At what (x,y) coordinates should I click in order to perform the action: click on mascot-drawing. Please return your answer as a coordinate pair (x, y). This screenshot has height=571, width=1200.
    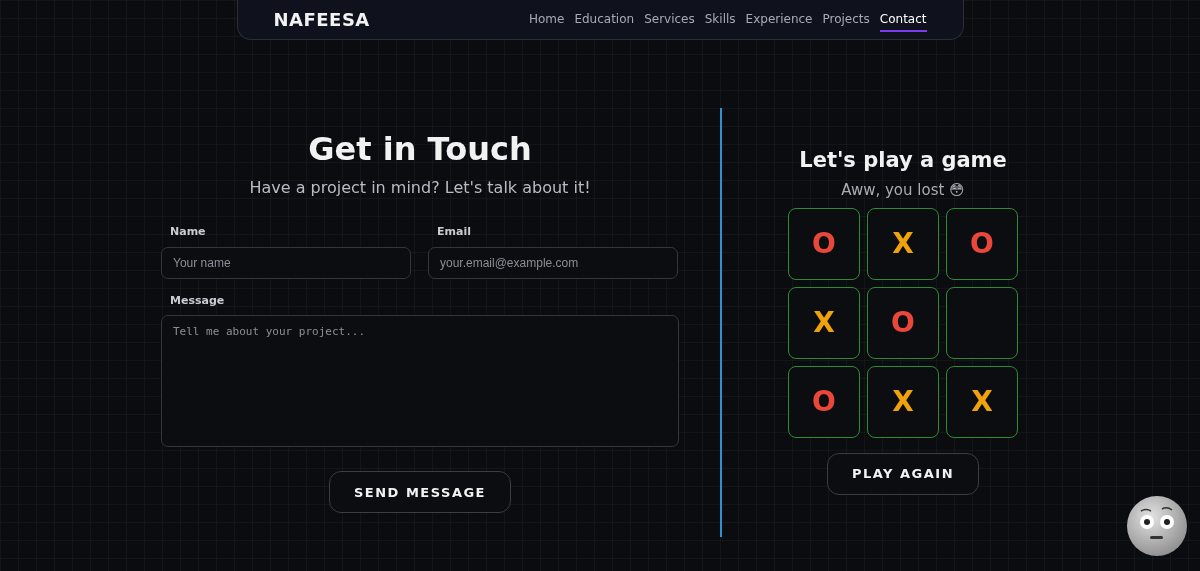
    Looking at the image, I should click on (1157, 526).